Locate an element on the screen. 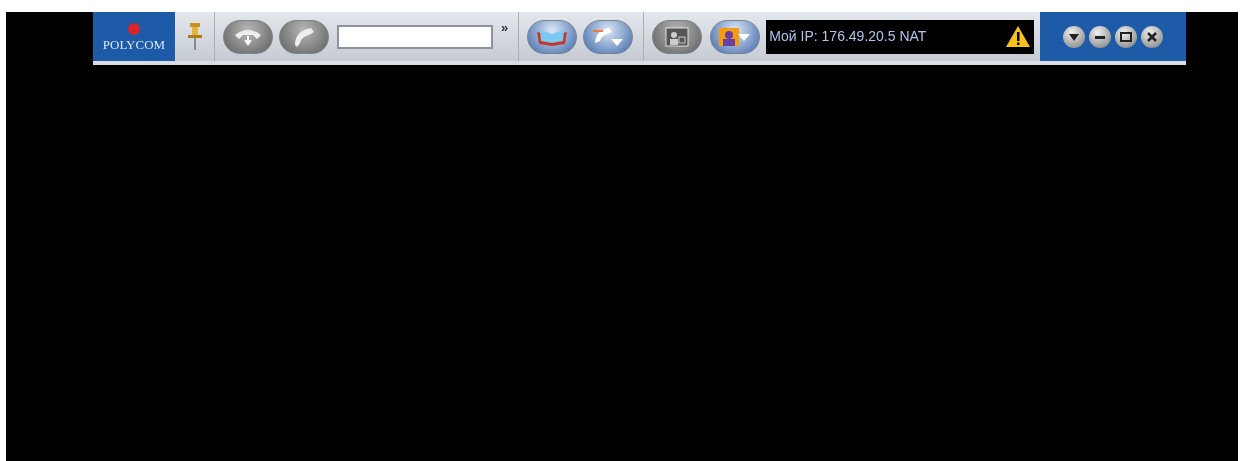  close-icon is located at coordinates (1152, 36).